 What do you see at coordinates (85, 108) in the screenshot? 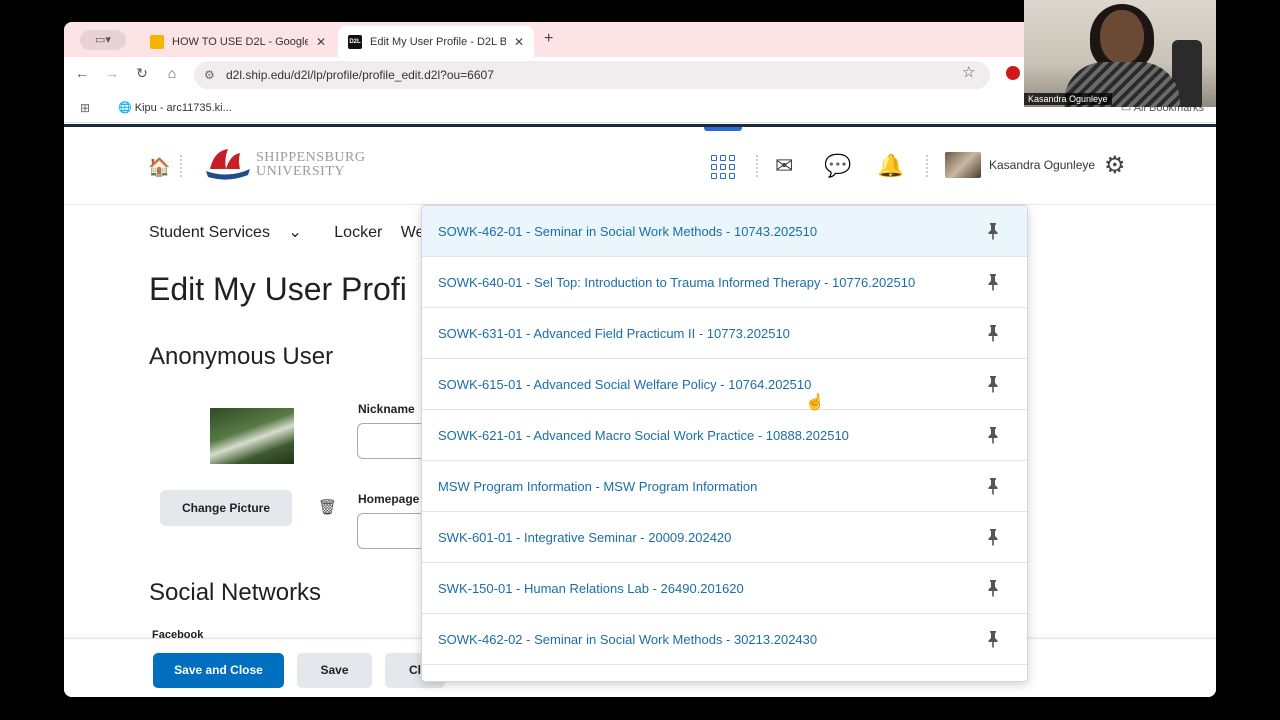
I see `apps-grid-icon: ⊞` at bounding box center [85, 108].